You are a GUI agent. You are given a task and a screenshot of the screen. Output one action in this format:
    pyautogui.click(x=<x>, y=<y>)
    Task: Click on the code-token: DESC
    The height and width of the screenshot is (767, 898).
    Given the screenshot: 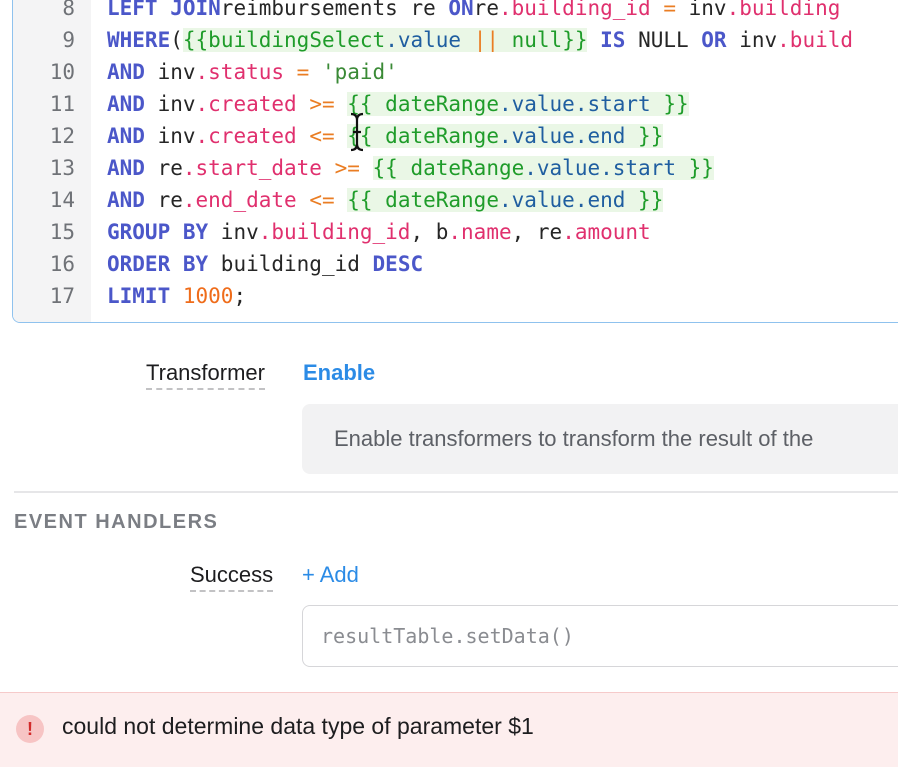 What is the action you would take?
    pyautogui.click(x=398, y=264)
    